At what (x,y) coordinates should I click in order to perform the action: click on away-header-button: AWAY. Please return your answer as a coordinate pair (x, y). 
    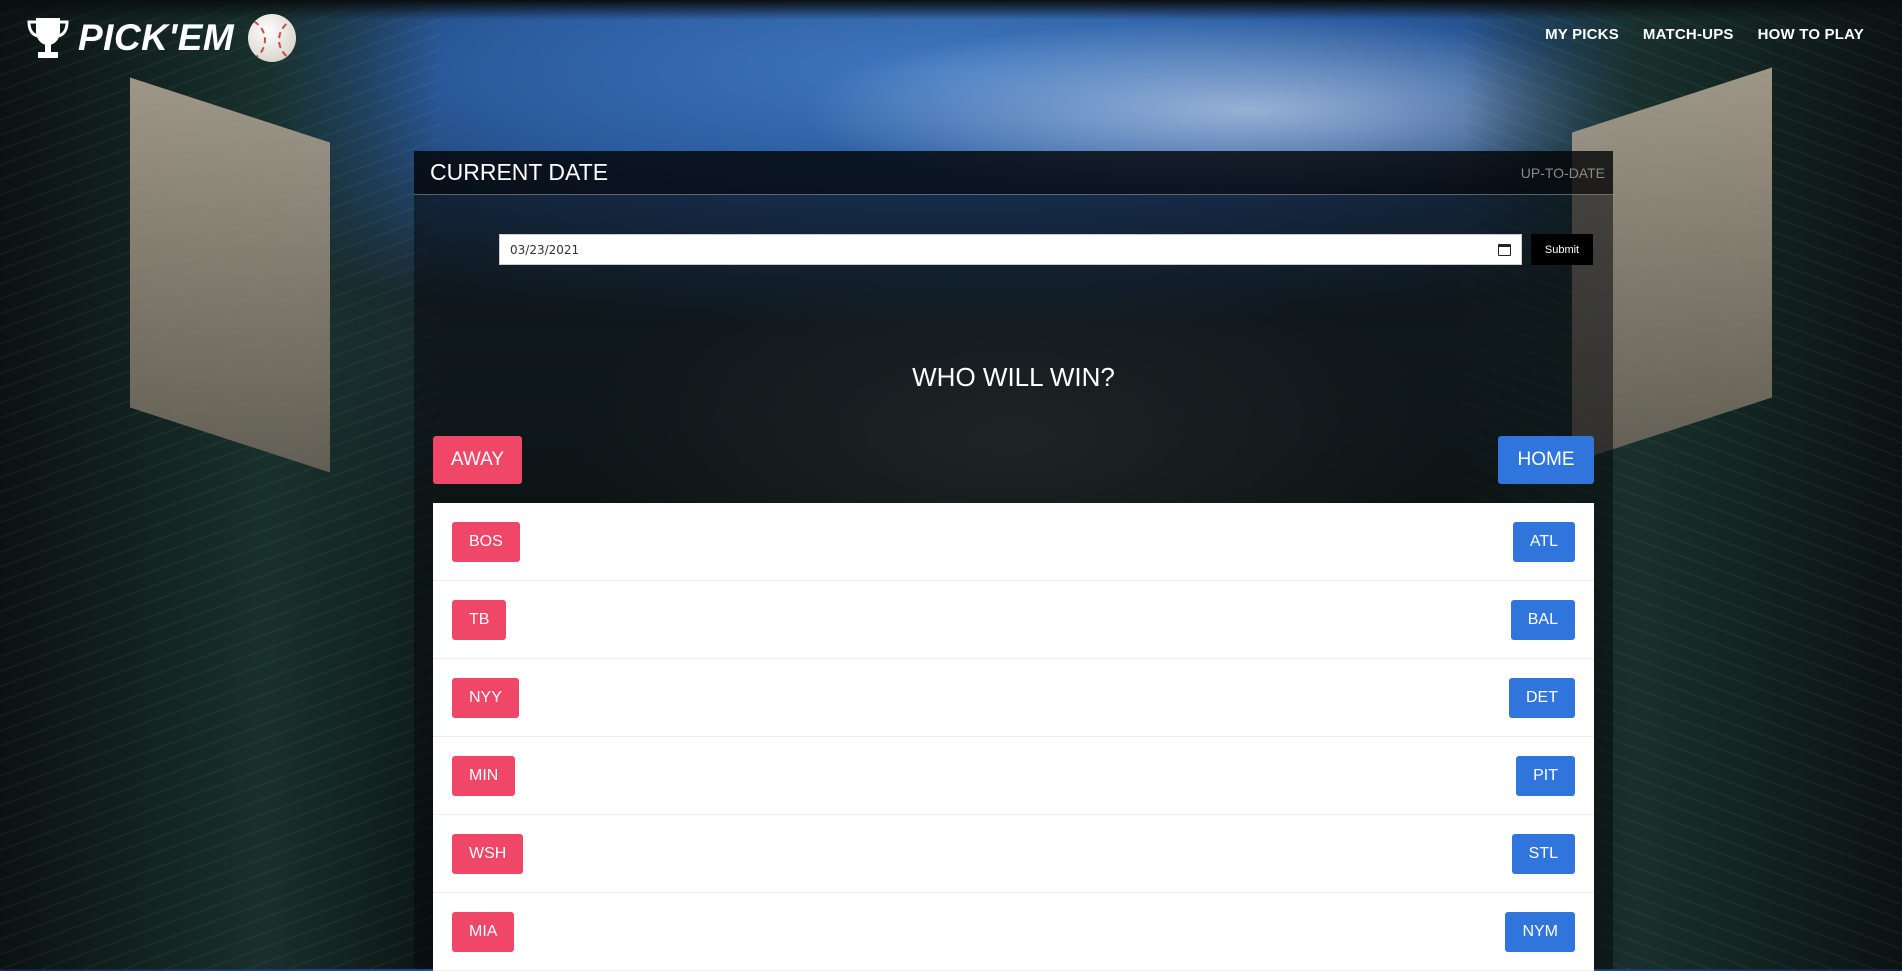
    Looking at the image, I should click on (477, 460).